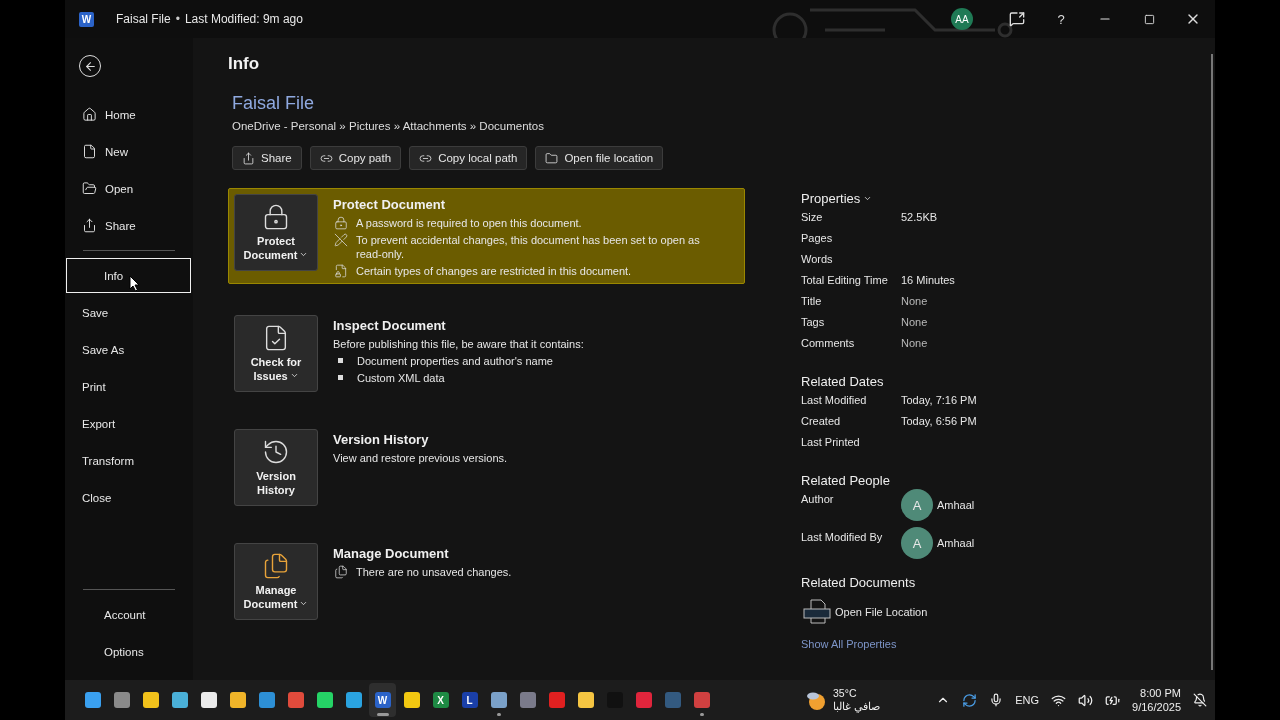  Describe the element at coordinates (828, 343) in the screenshot. I see `property-label: Comments` at that location.